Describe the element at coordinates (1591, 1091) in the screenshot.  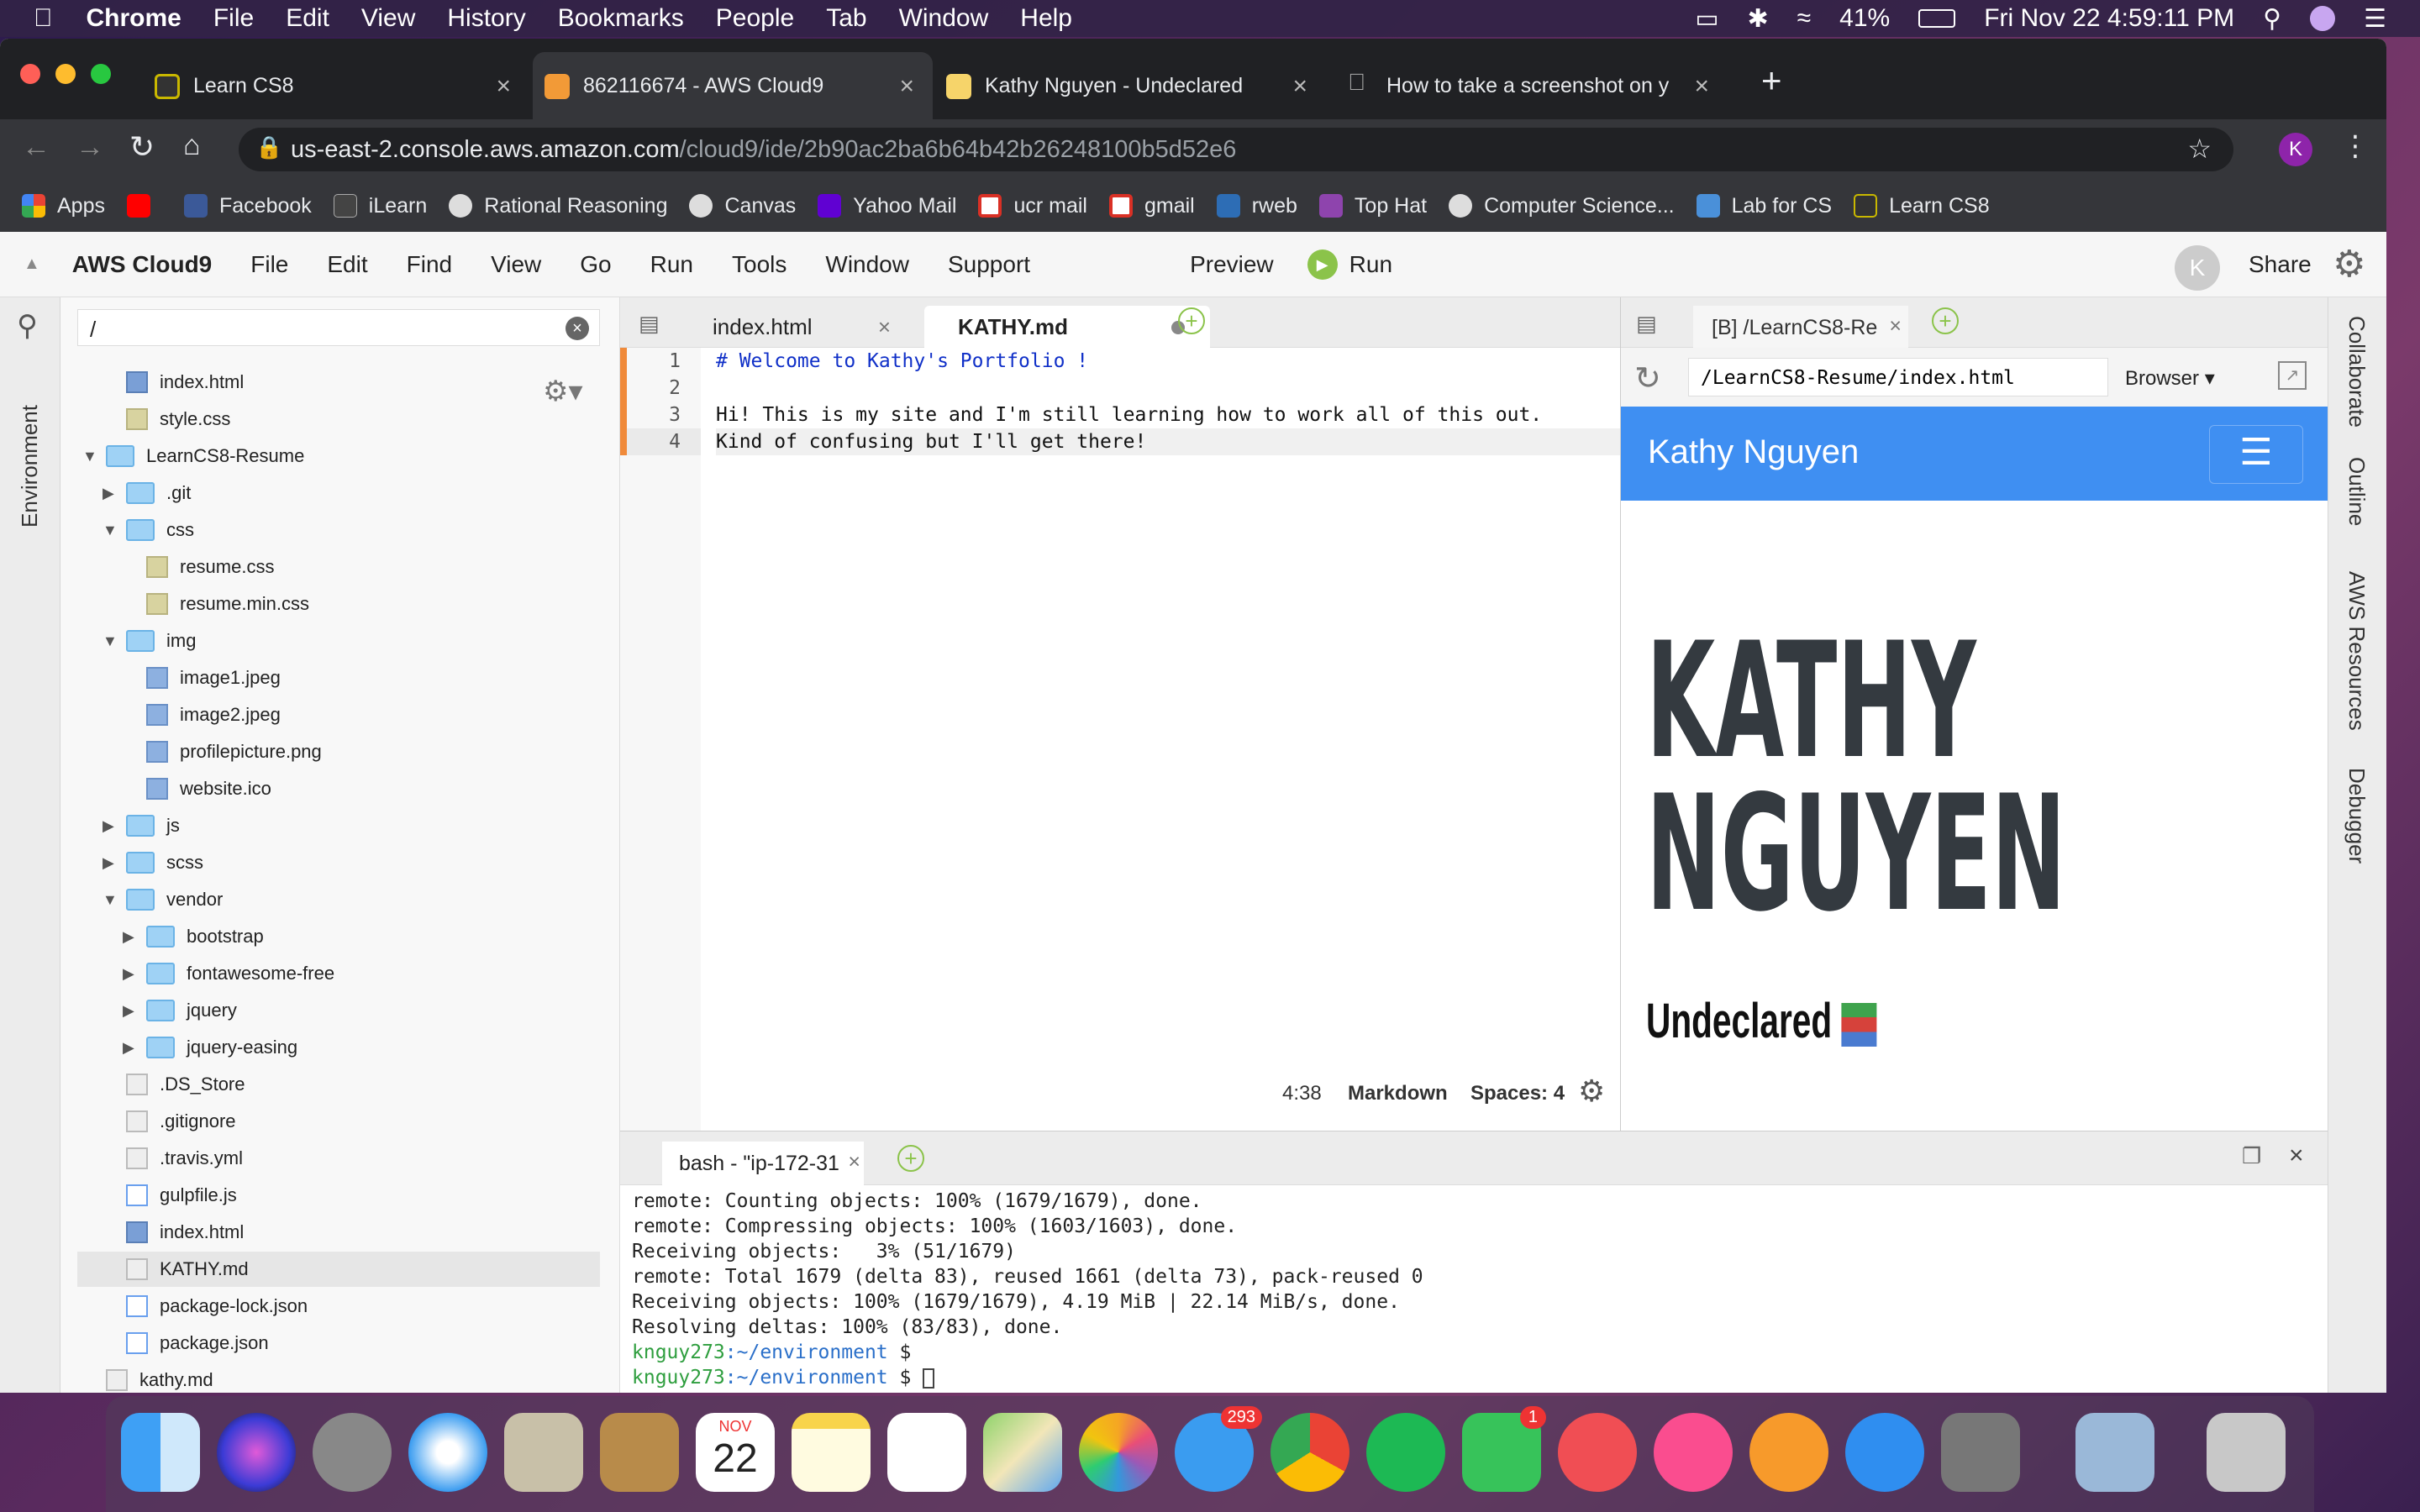
I see `editor-settings-gear-icon: ⚙` at that location.